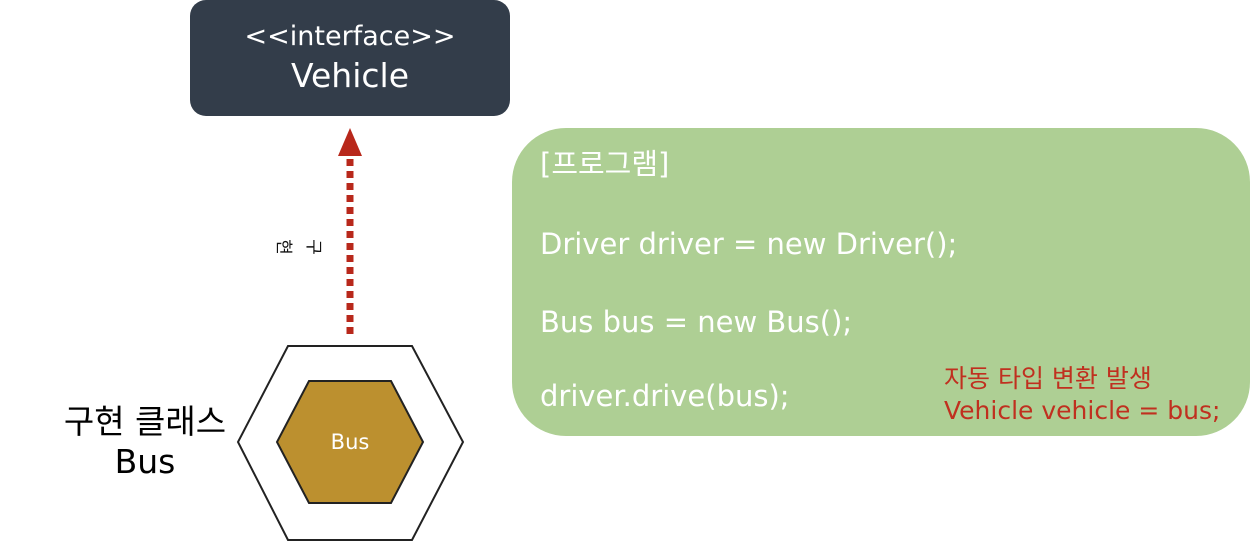 The image size is (1250, 542). I want to click on program-line: Bus bus = new Bus();, so click(696, 322).